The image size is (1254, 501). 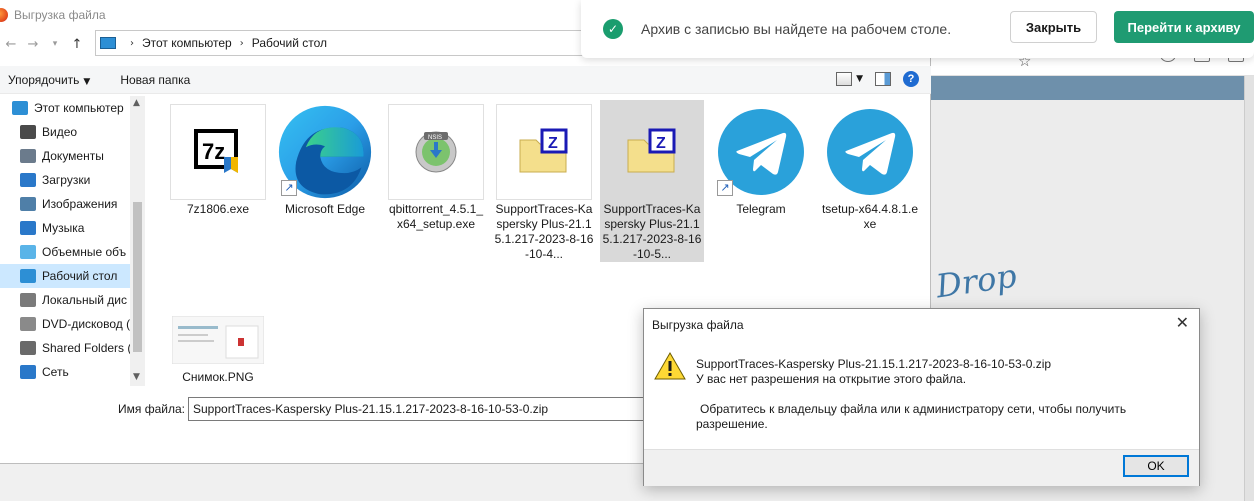 What do you see at coordinates (1184, 27) in the screenshot?
I see `go-to-archive-button: Перейти к архиву` at bounding box center [1184, 27].